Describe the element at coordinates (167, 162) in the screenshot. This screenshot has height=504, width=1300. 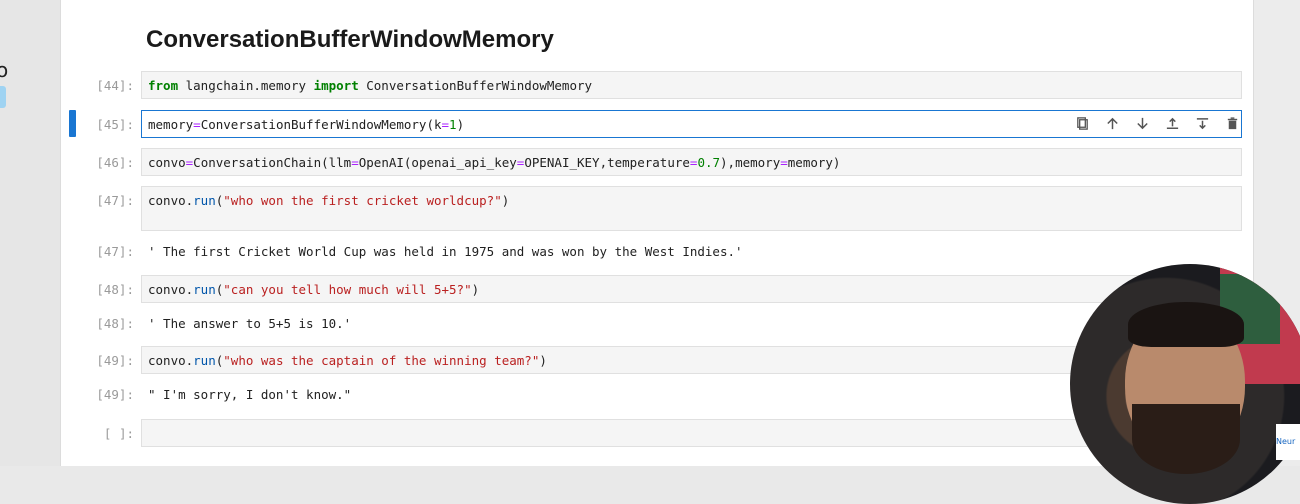
I see `code-var: convo` at that location.